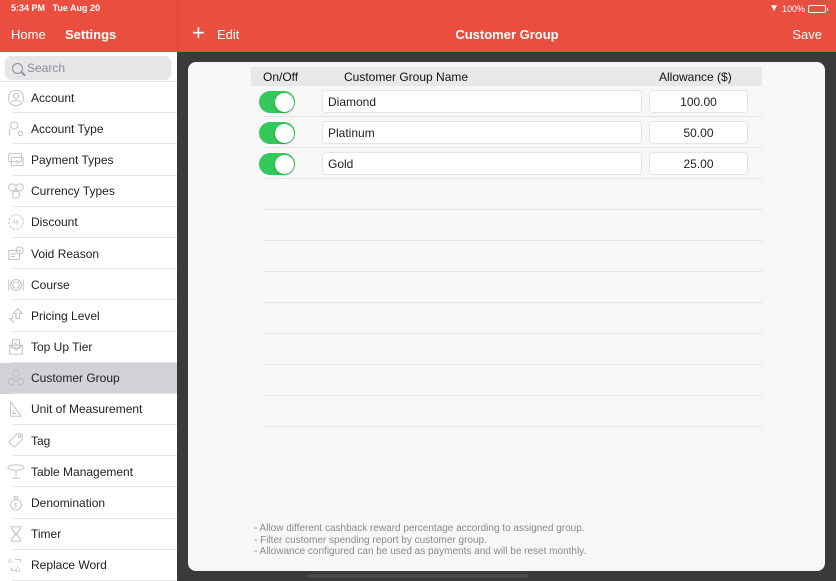  I want to click on status-indicators: ▼ 100%, so click(798, 8).